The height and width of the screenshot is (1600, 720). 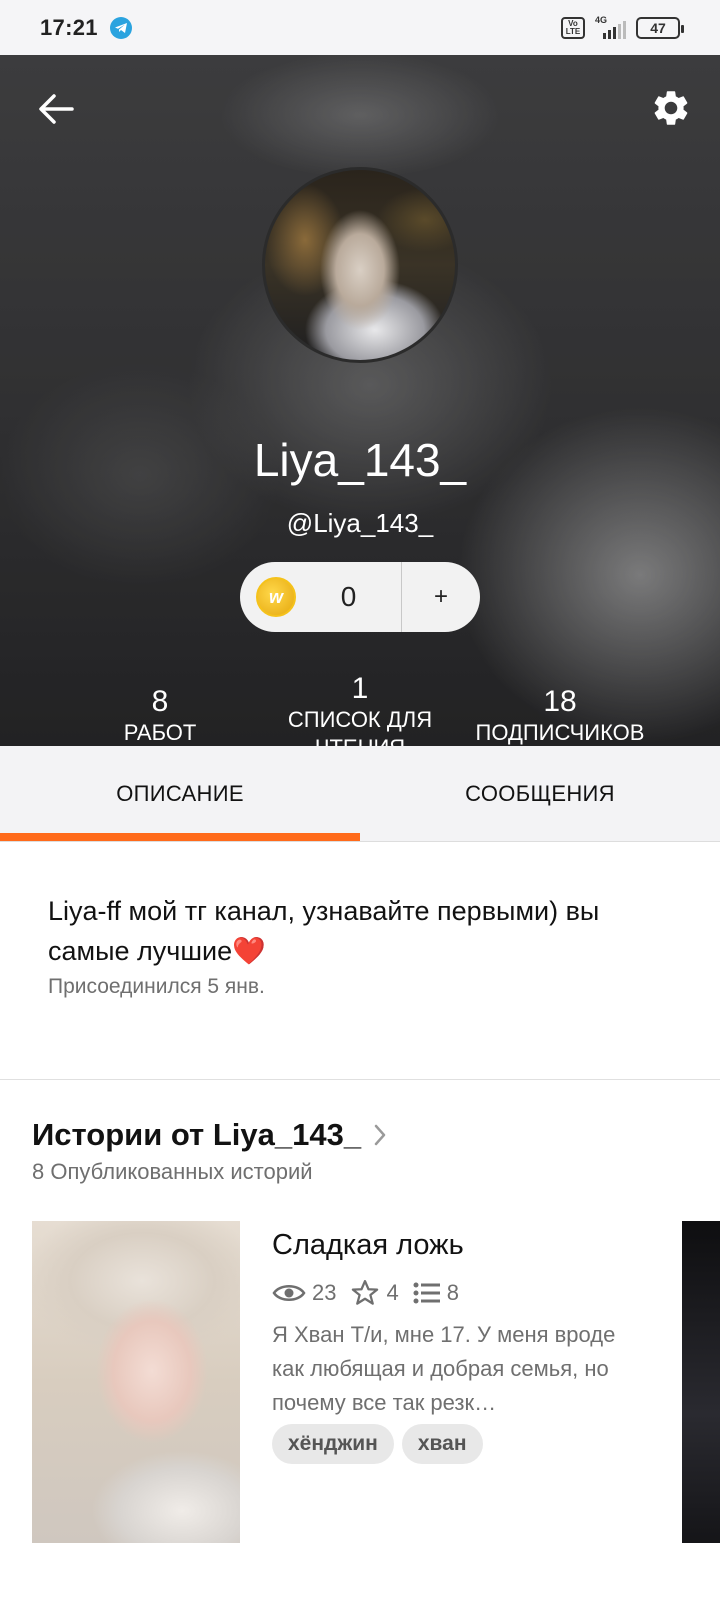 I want to click on star-icon, so click(x=365, y=1292).